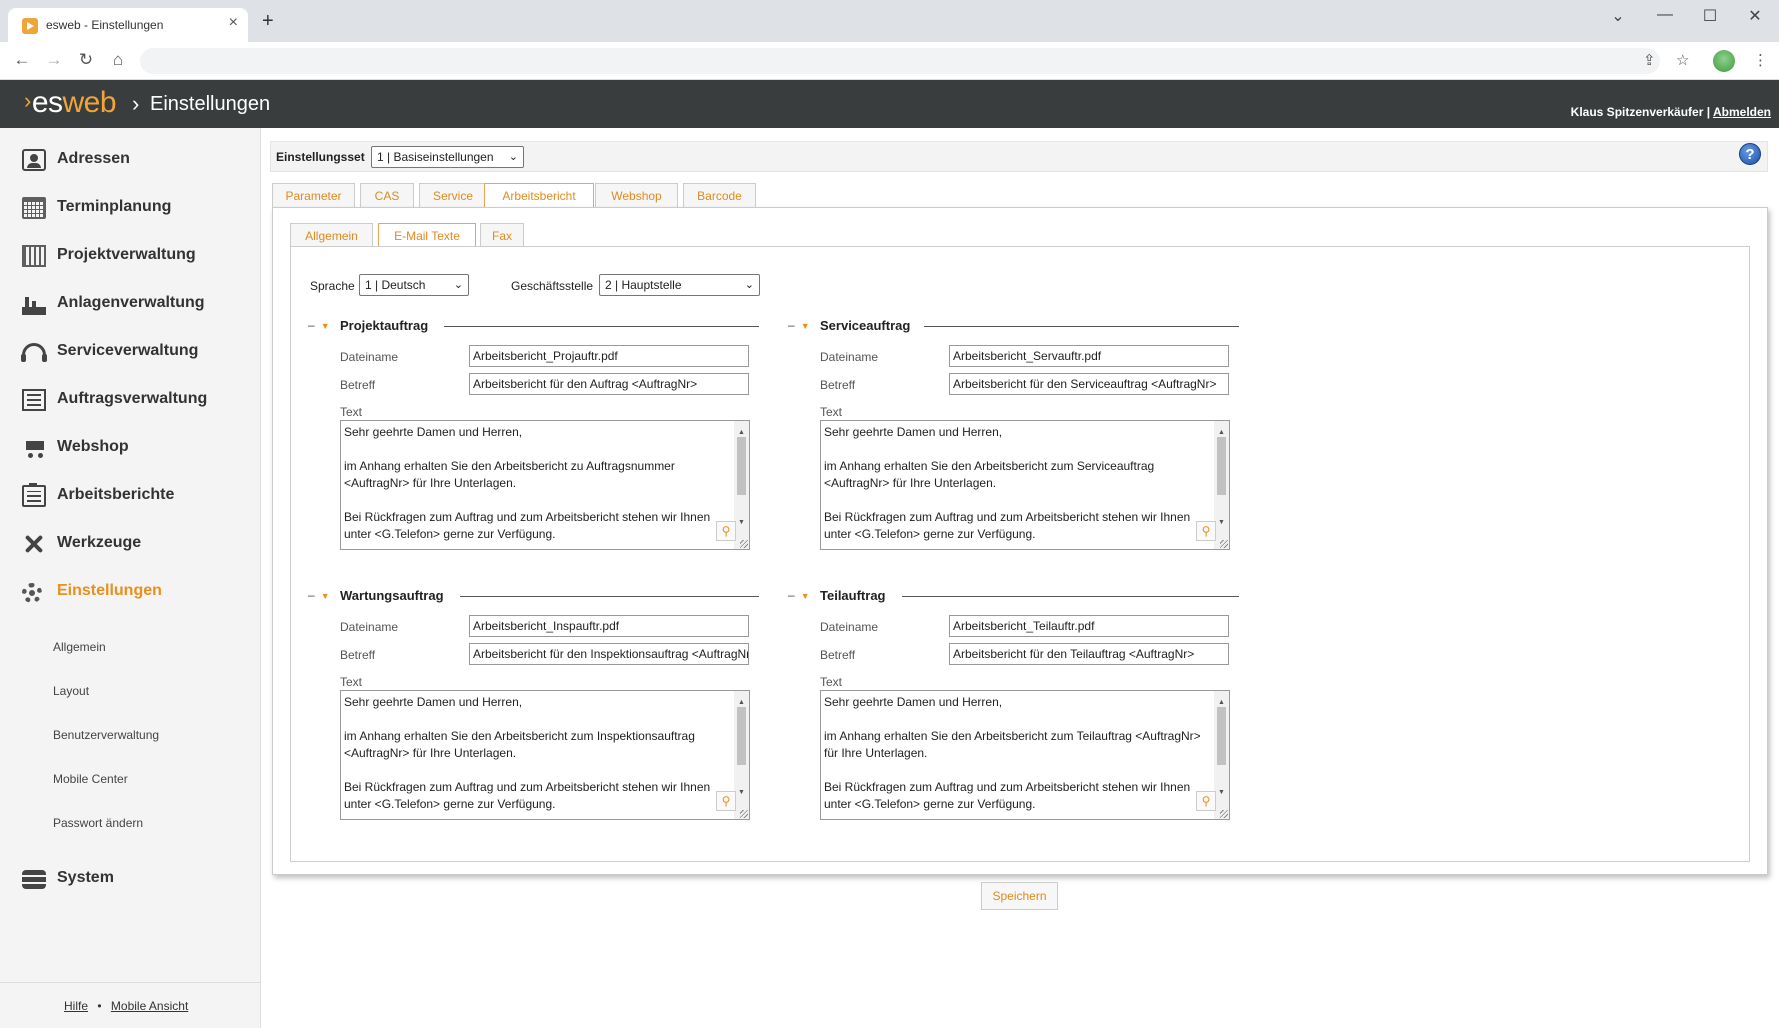 Image resolution: width=1779 pixels, height=1028 pixels. Describe the element at coordinates (913, 432) in the screenshot. I see `text-line: Sehr geehrte Damen und Herren,` at that location.